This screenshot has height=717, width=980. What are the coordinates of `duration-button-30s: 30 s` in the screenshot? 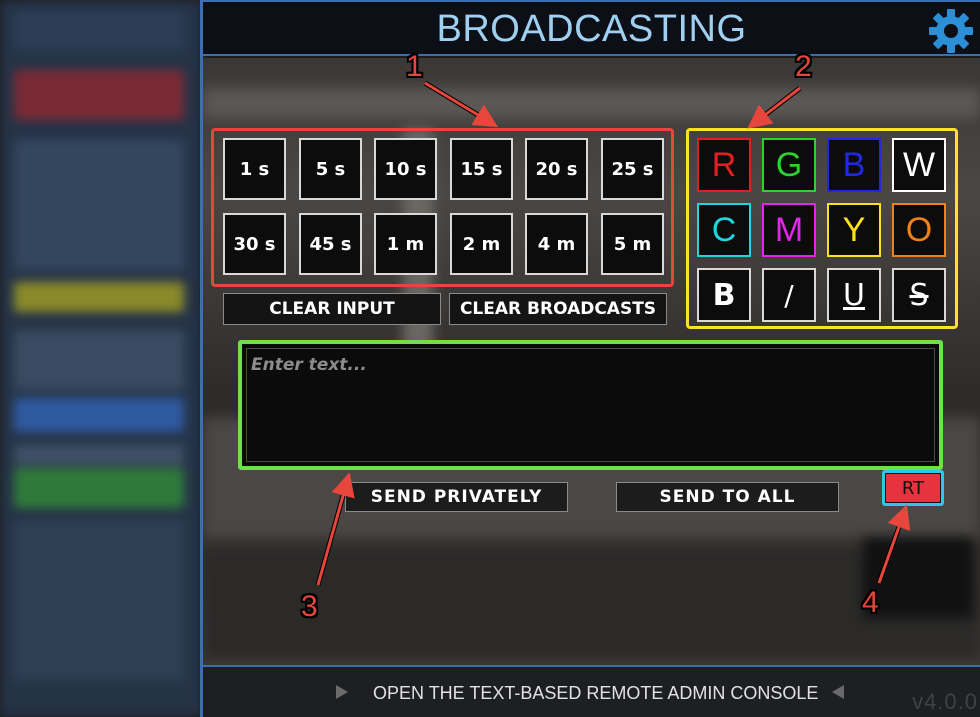 It's located at (254, 244).